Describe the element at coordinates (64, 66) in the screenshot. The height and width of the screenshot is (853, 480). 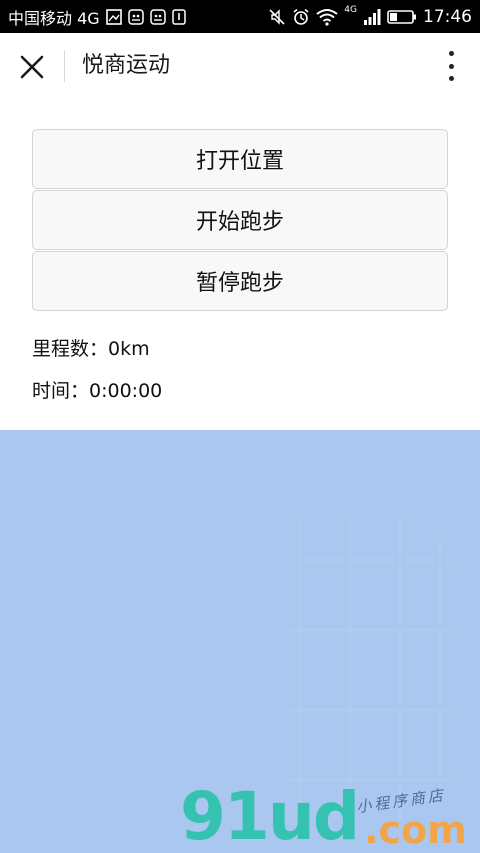
I see `nav-divider` at that location.